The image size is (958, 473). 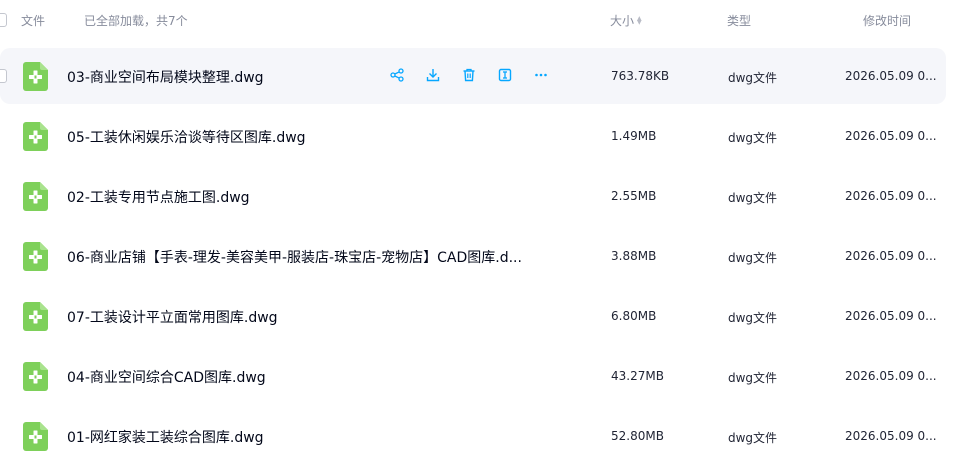 What do you see at coordinates (637, 376) in the screenshot?
I see `file-size: 43.27MB` at bounding box center [637, 376].